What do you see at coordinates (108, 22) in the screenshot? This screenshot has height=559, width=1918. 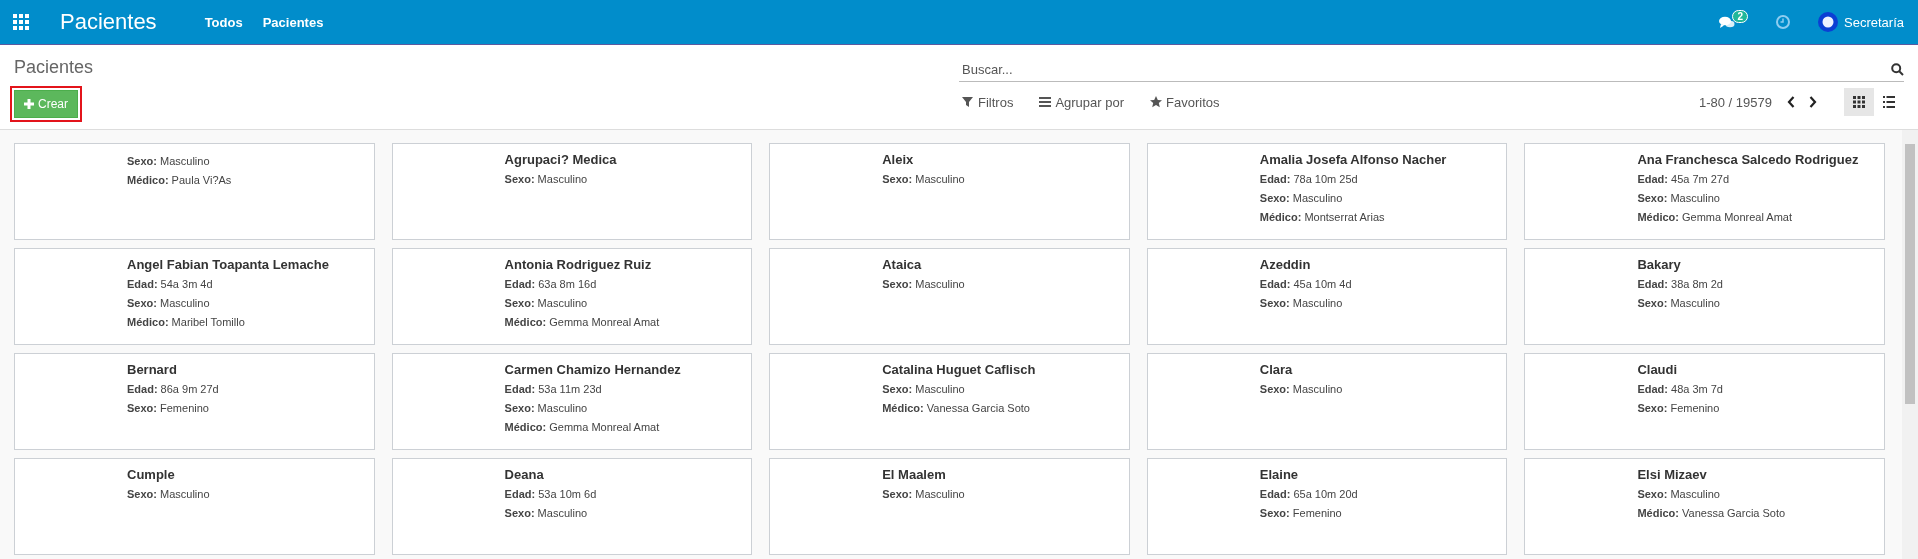 I see `app-title: Pacientes` at bounding box center [108, 22].